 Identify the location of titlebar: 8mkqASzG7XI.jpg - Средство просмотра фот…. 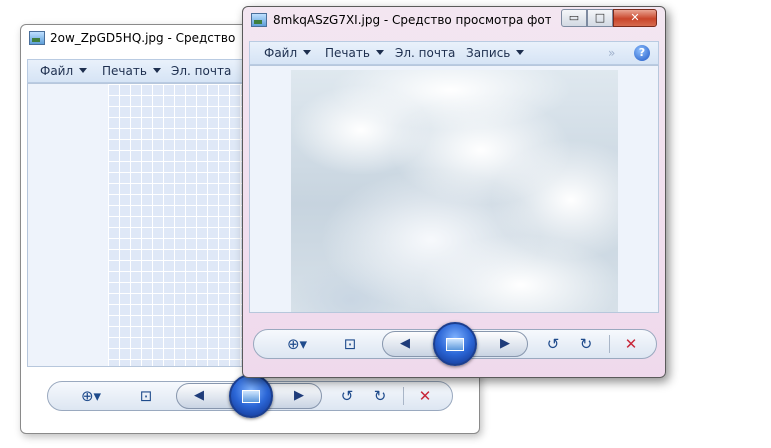
(454, 21).